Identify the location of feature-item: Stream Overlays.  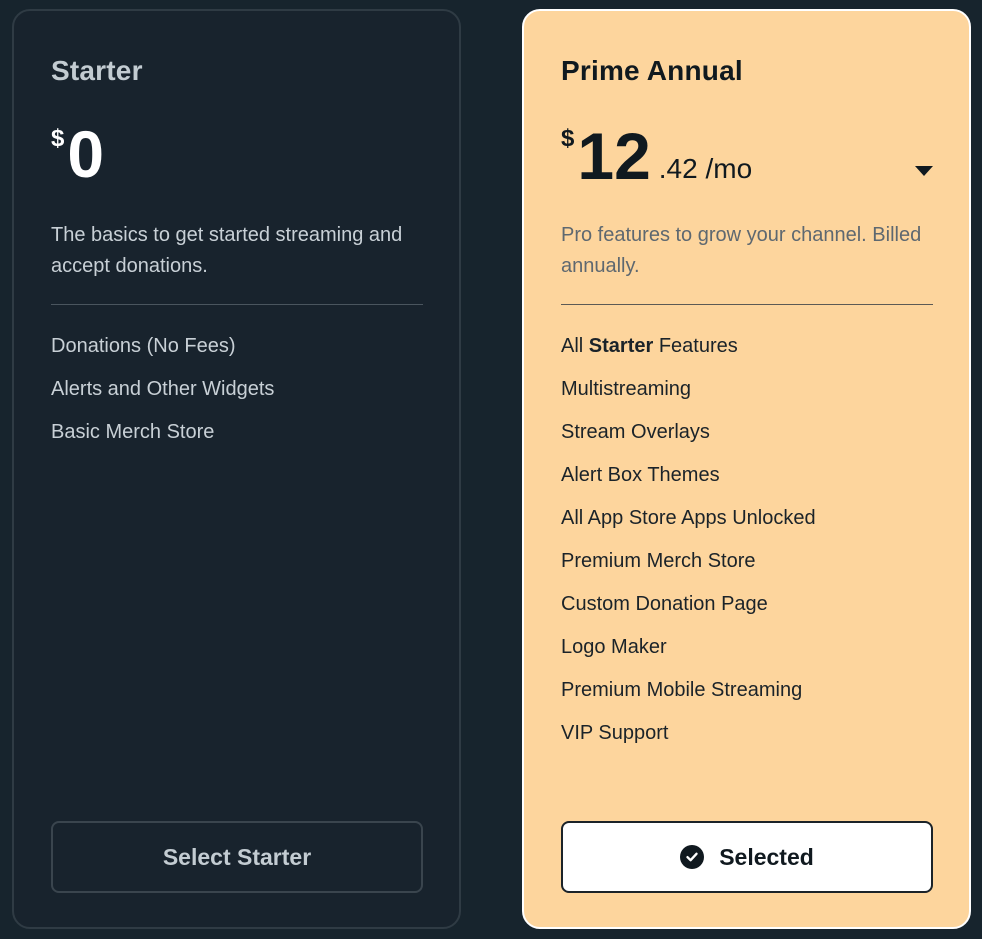
(635, 432).